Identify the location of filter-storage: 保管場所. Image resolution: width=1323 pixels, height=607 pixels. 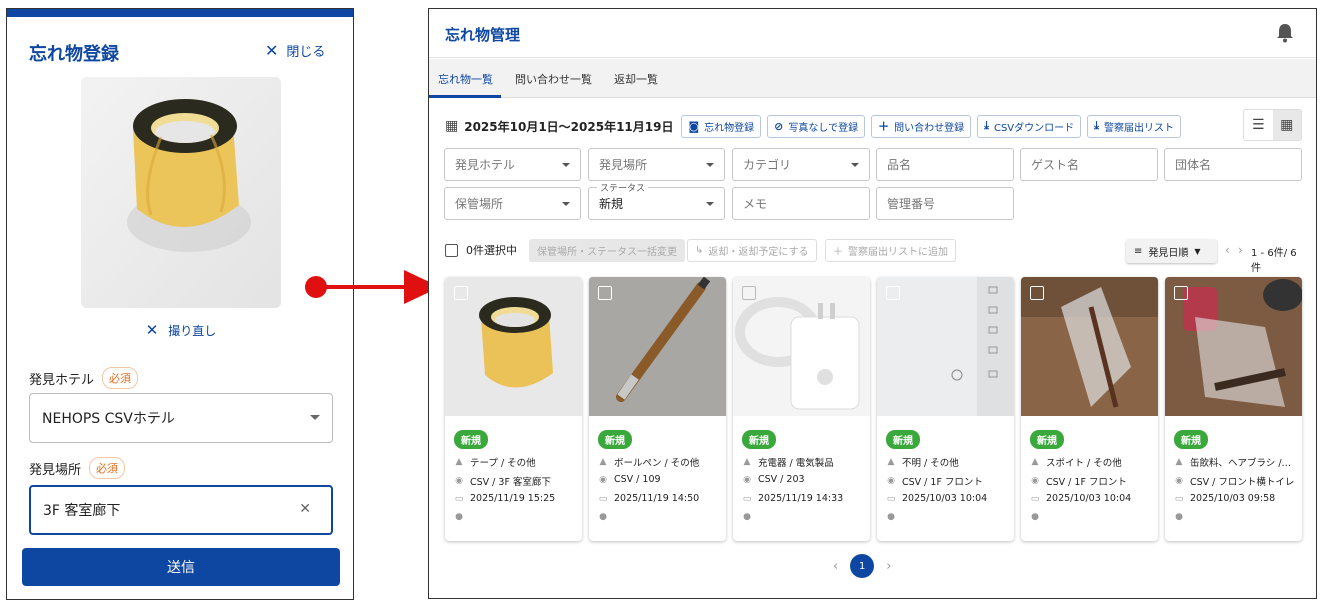
(512, 203).